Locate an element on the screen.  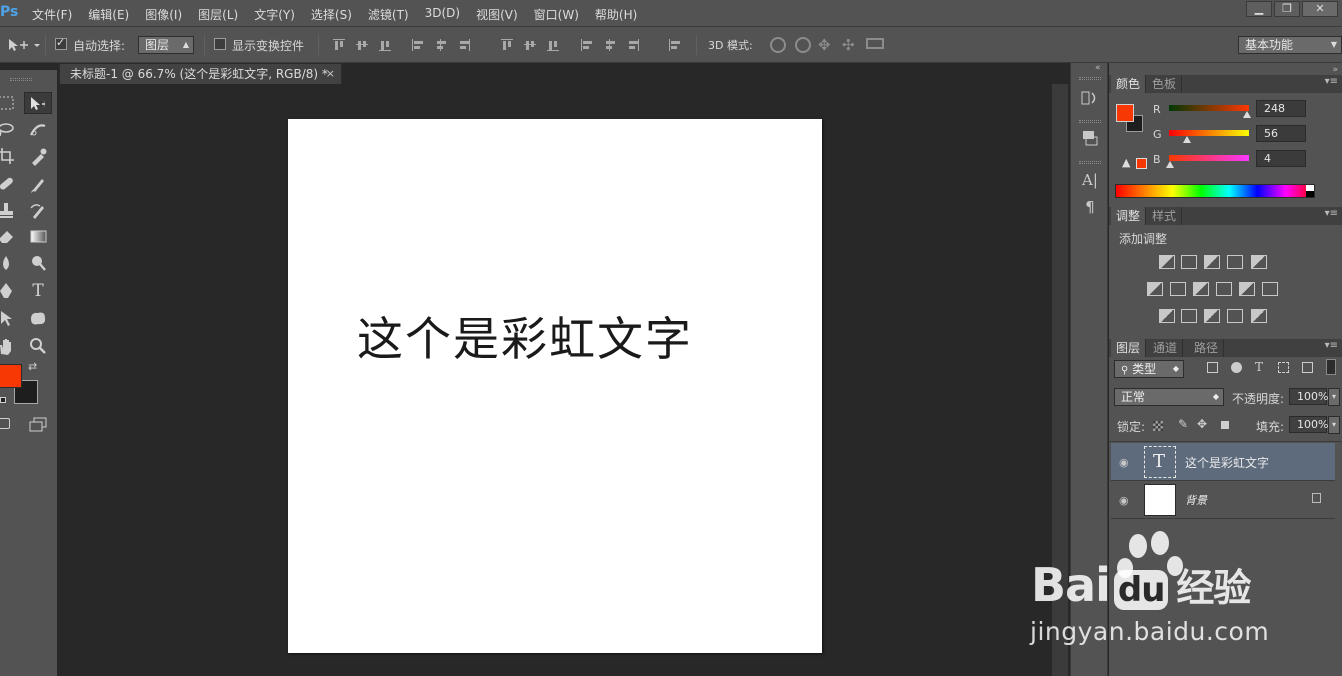
posterize-icon is located at coordinates (1189, 316).